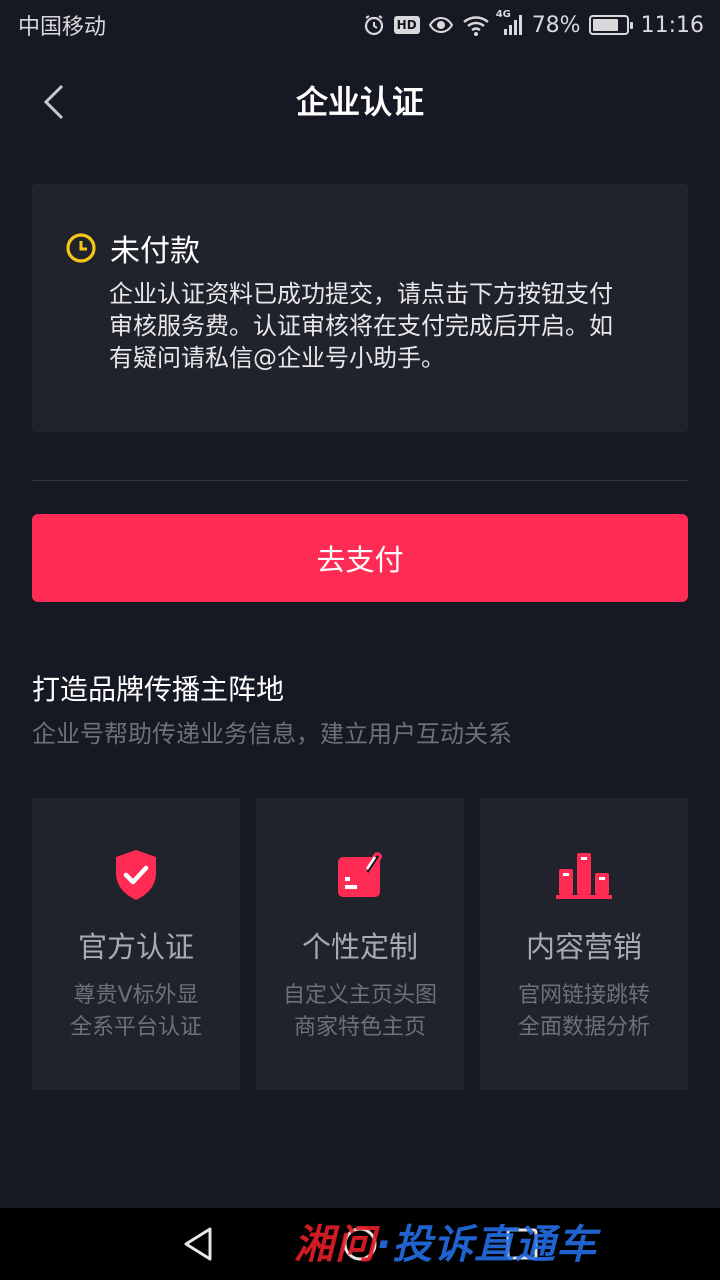 This screenshot has height=1280, width=720. What do you see at coordinates (360, 480) in the screenshot?
I see `divider` at bounding box center [360, 480].